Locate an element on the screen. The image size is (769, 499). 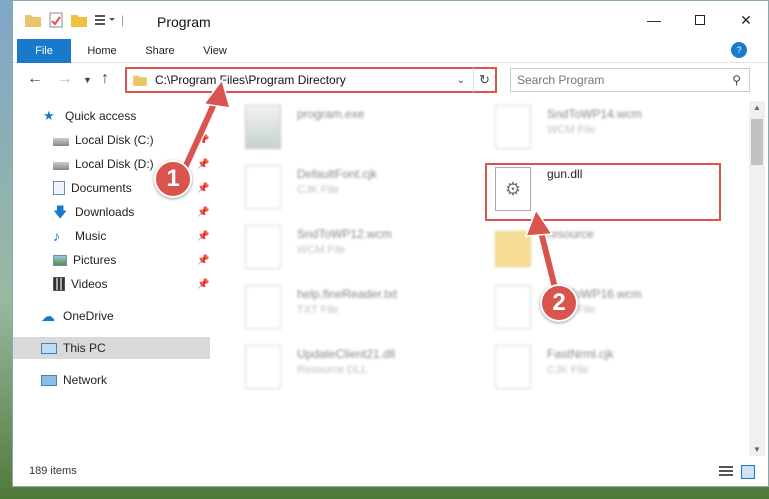
sidebar-item-label: Network is located at coordinates (85, 380).